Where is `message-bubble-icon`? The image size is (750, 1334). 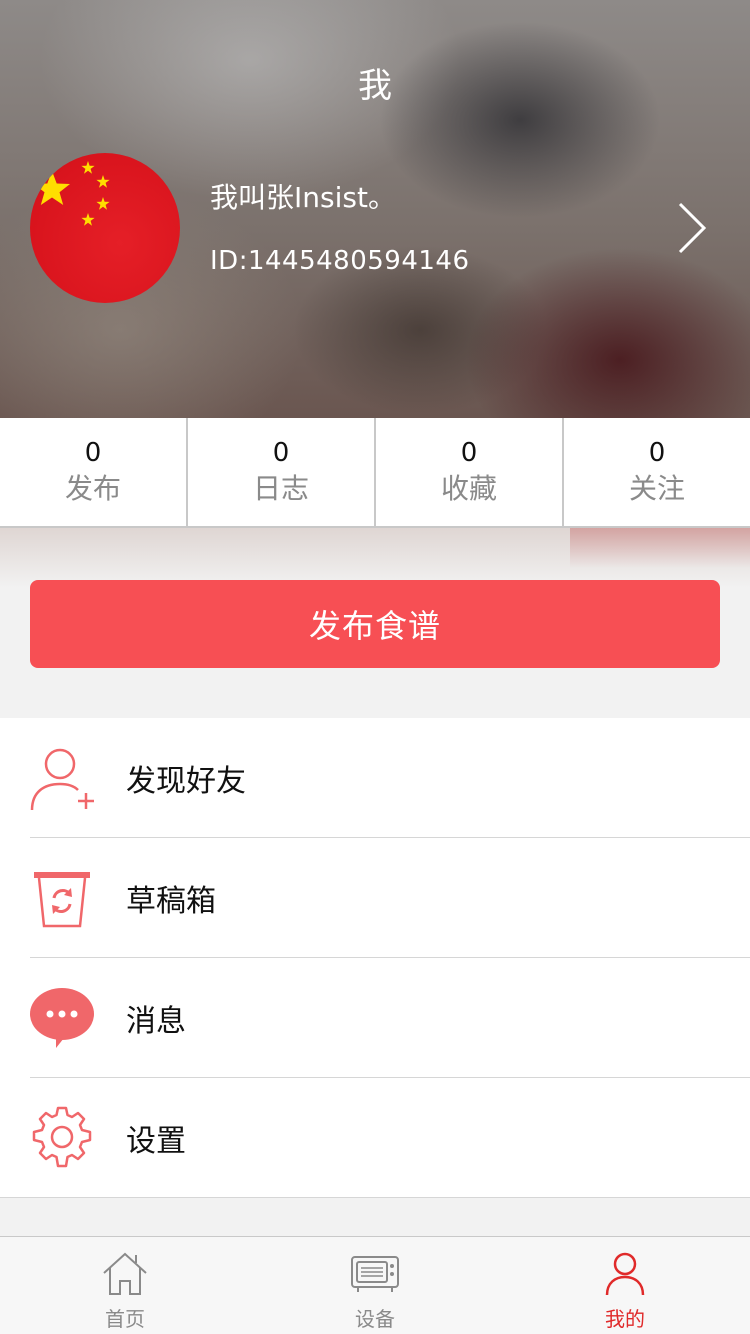 message-bubble-icon is located at coordinates (62, 1018).